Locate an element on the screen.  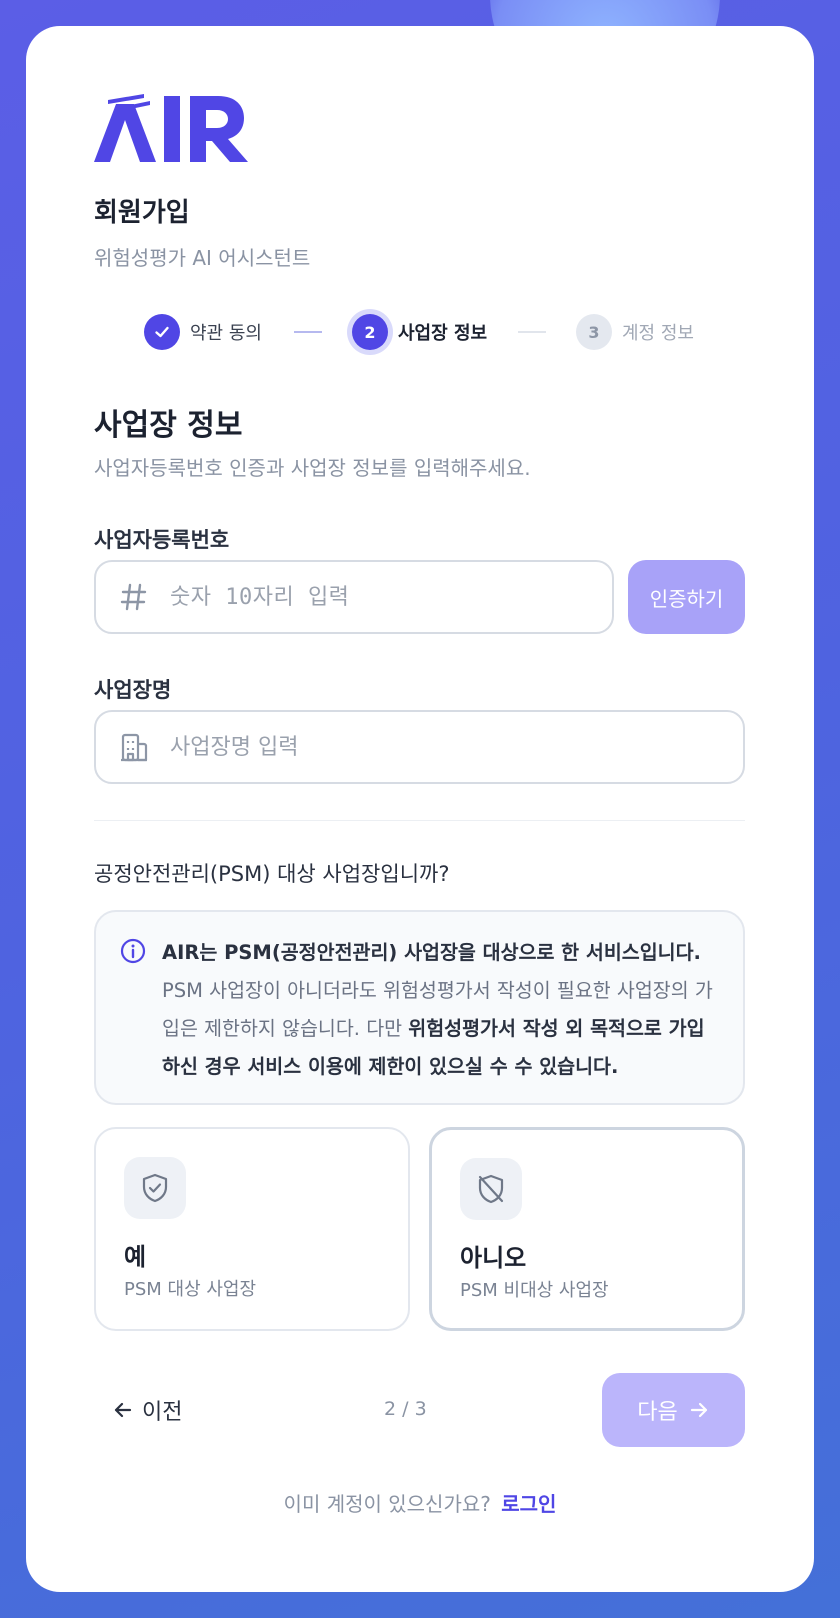
hash-icon is located at coordinates (134, 597).